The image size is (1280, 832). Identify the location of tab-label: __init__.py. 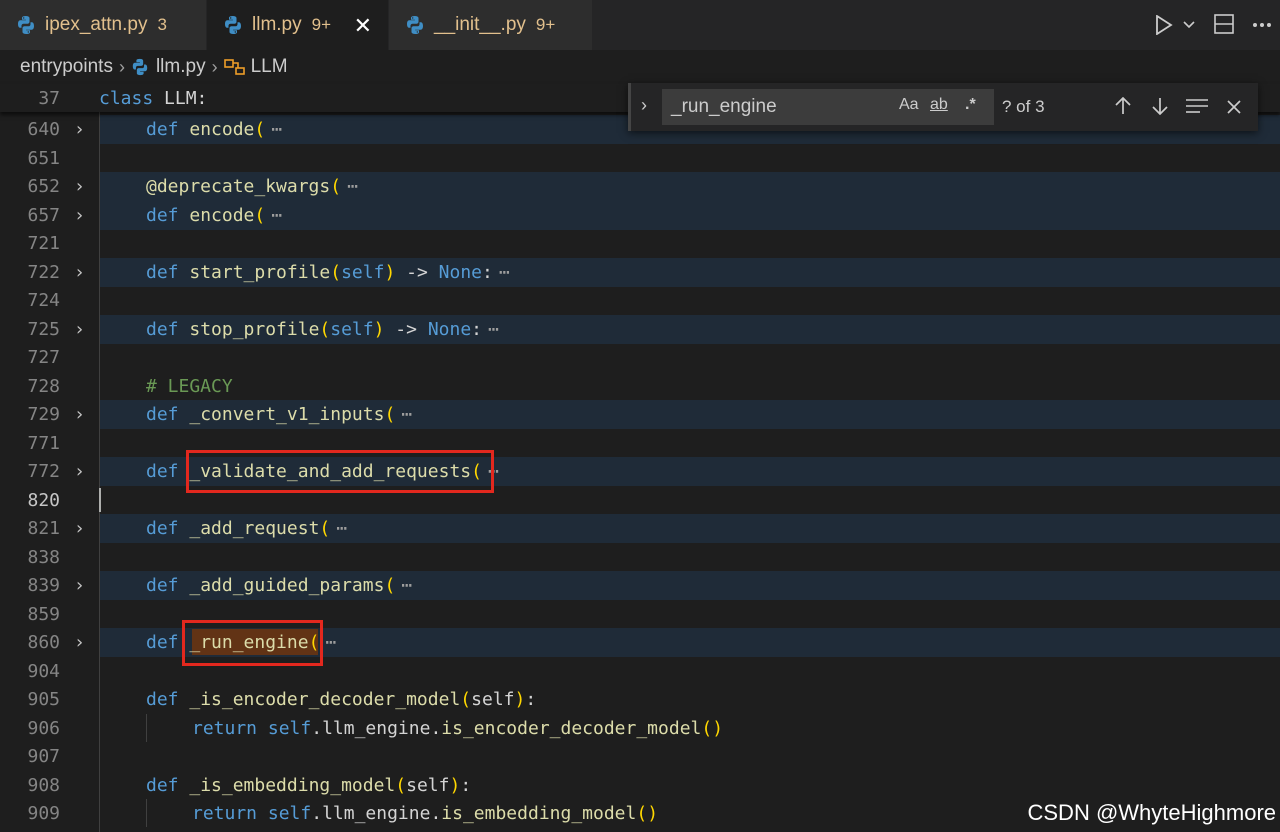
(480, 24).